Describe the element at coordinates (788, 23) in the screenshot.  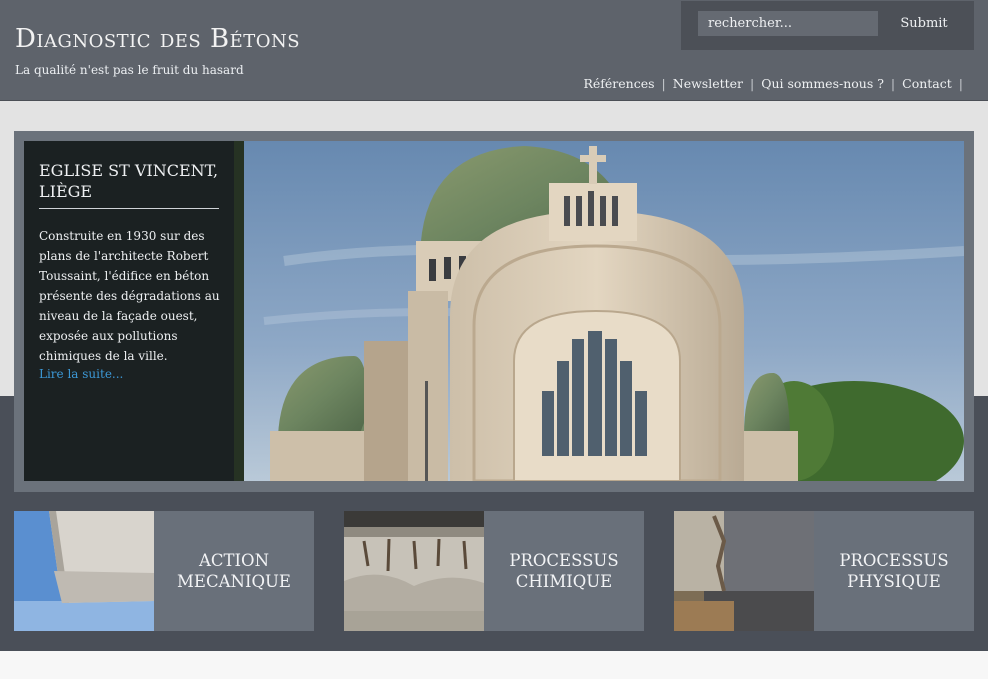
I see `search-input` at that location.